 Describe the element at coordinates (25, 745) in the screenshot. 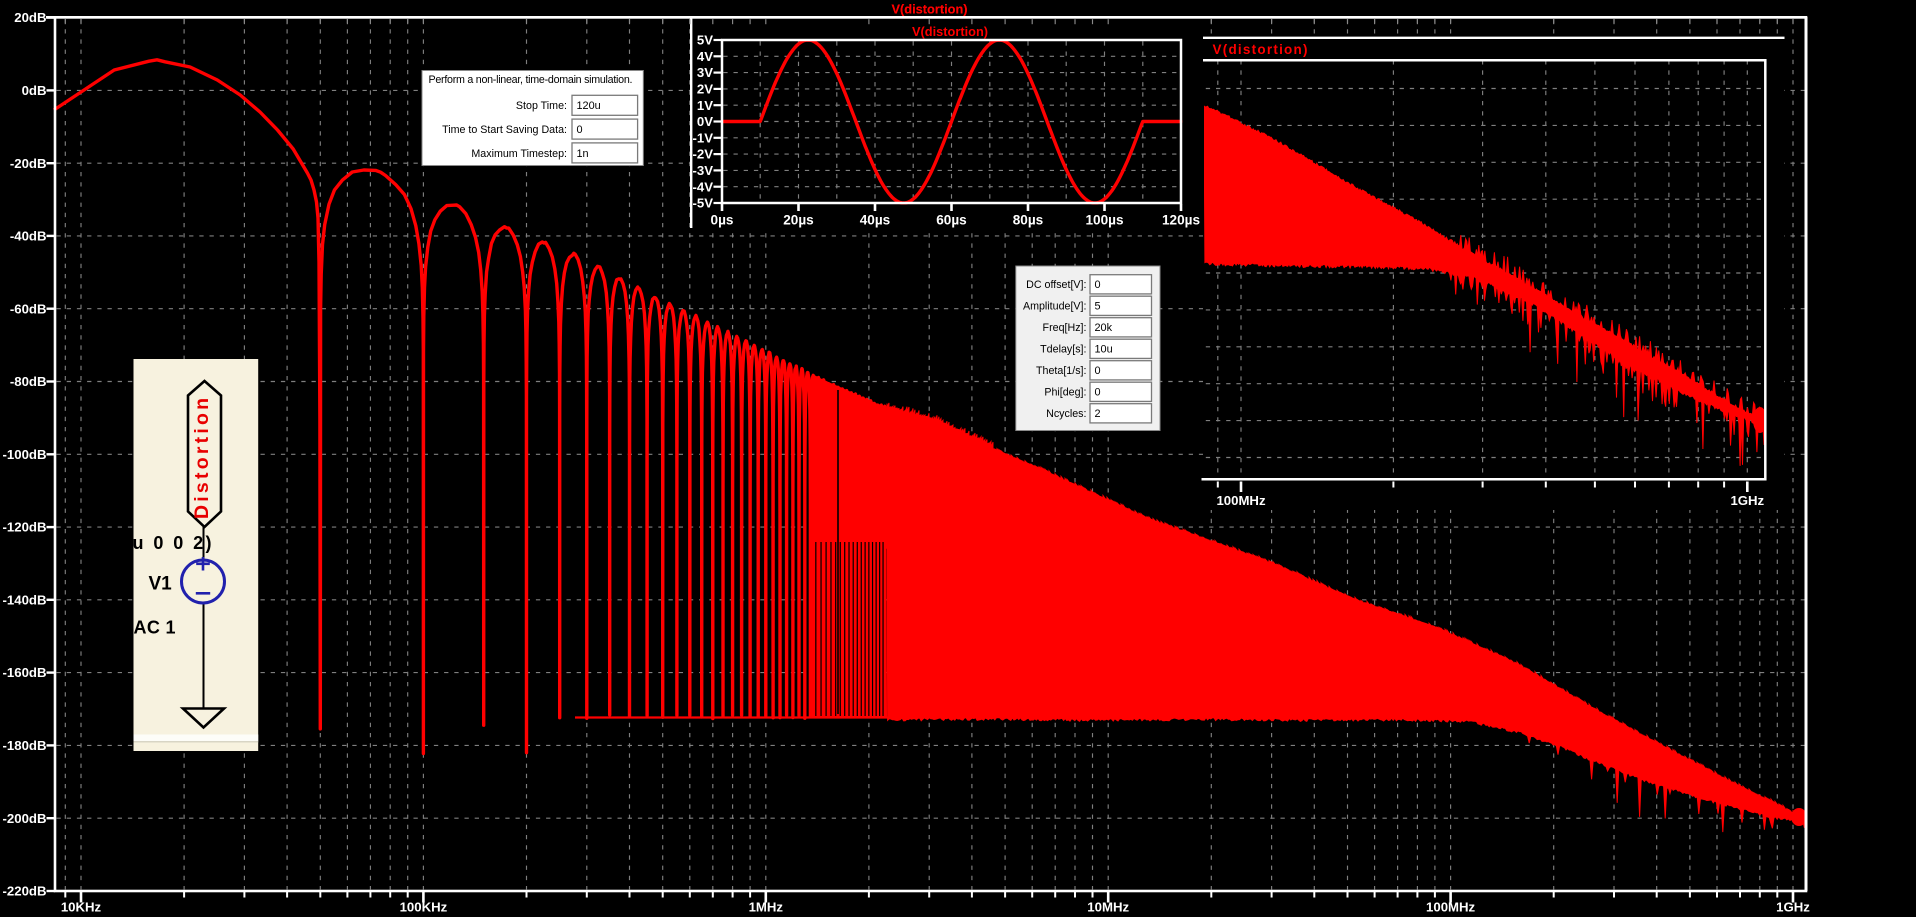

I see `svg-text: -180dB` at that location.